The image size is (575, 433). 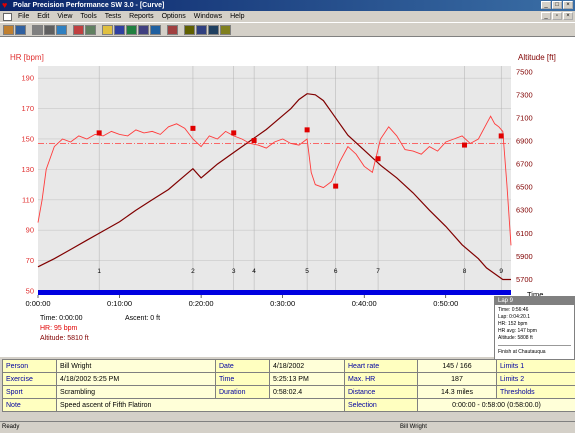 What do you see at coordinates (225, 30) in the screenshot?
I see `weekly-icon` at bounding box center [225, 30].